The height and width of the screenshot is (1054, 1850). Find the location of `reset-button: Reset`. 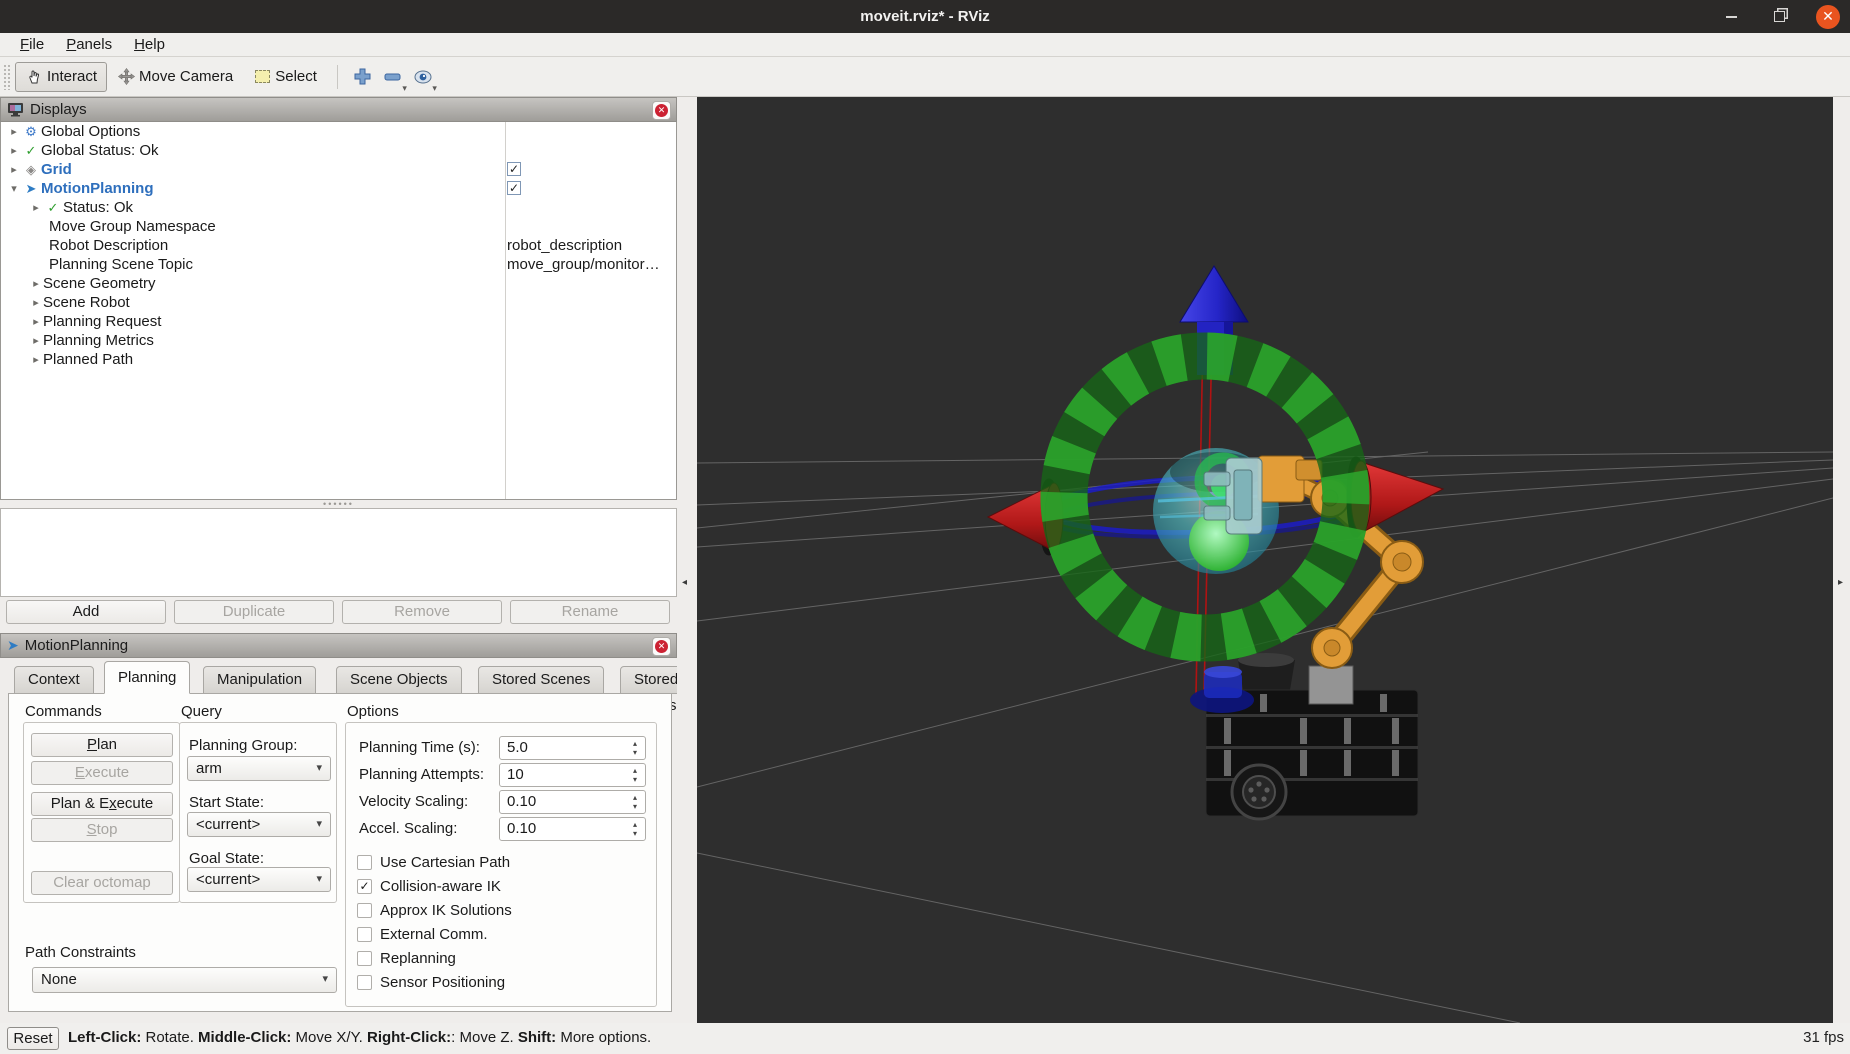

reset-button: Reset is located at coordinates (33, 1038).